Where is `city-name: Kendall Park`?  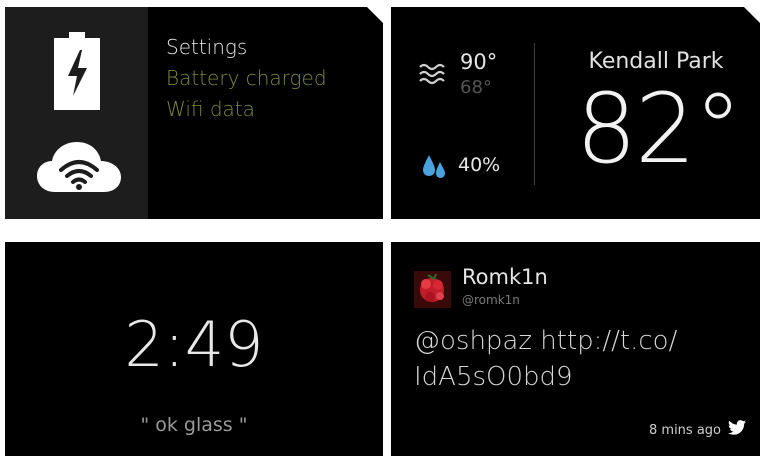 city-name: Kendall Park is located at coordinates (656, 61).